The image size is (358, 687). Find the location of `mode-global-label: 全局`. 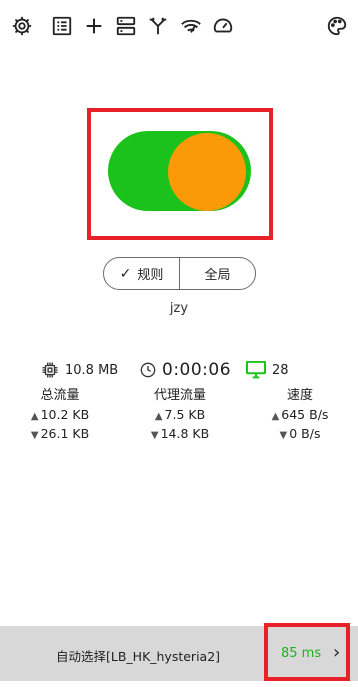

mode-global-label: 全局 is located at coordinates (217, 275).